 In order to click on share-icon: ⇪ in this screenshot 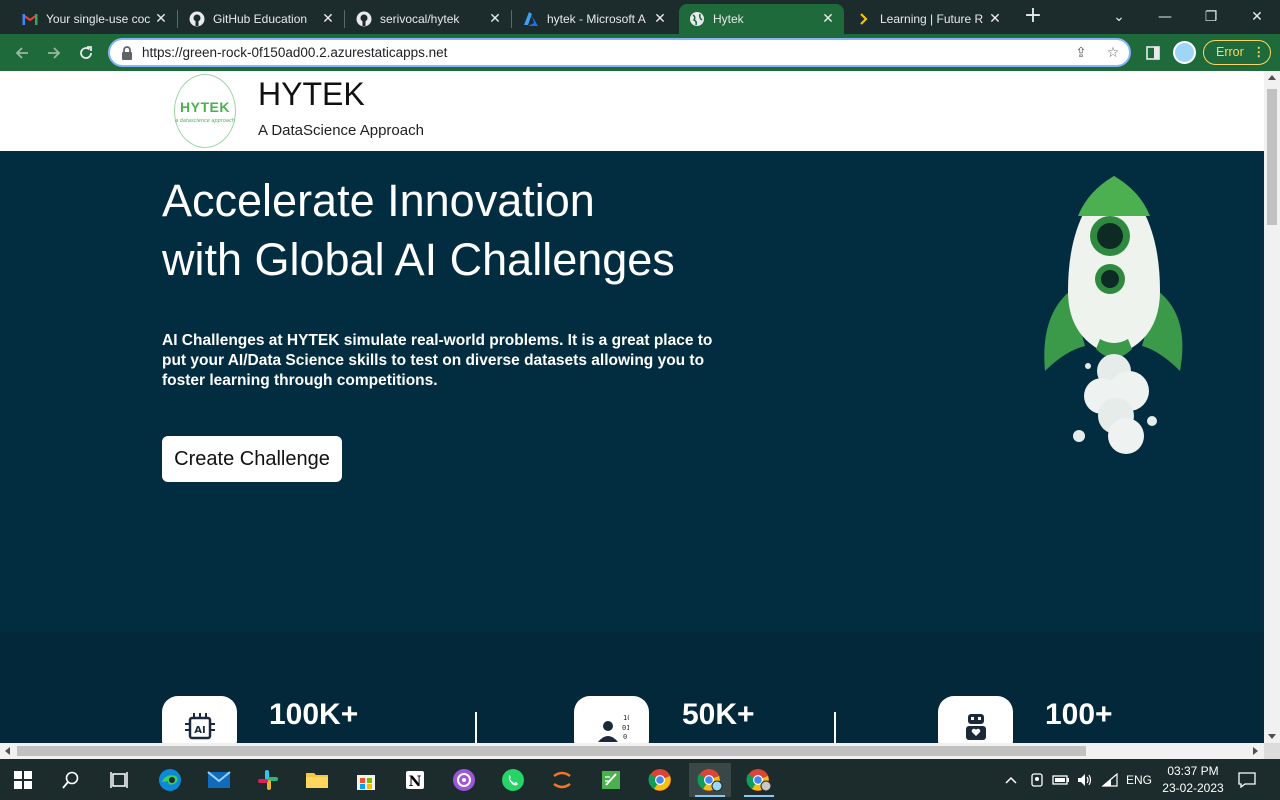, I will do `click(1081, 53)`.